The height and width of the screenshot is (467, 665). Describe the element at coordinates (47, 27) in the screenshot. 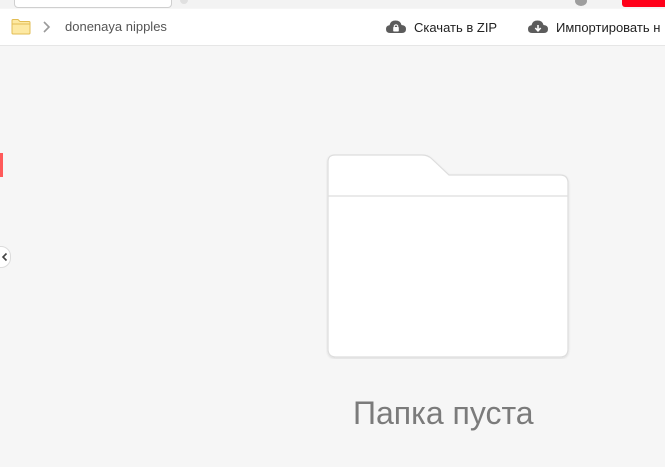

I see `chevron-right-icon` at that location.